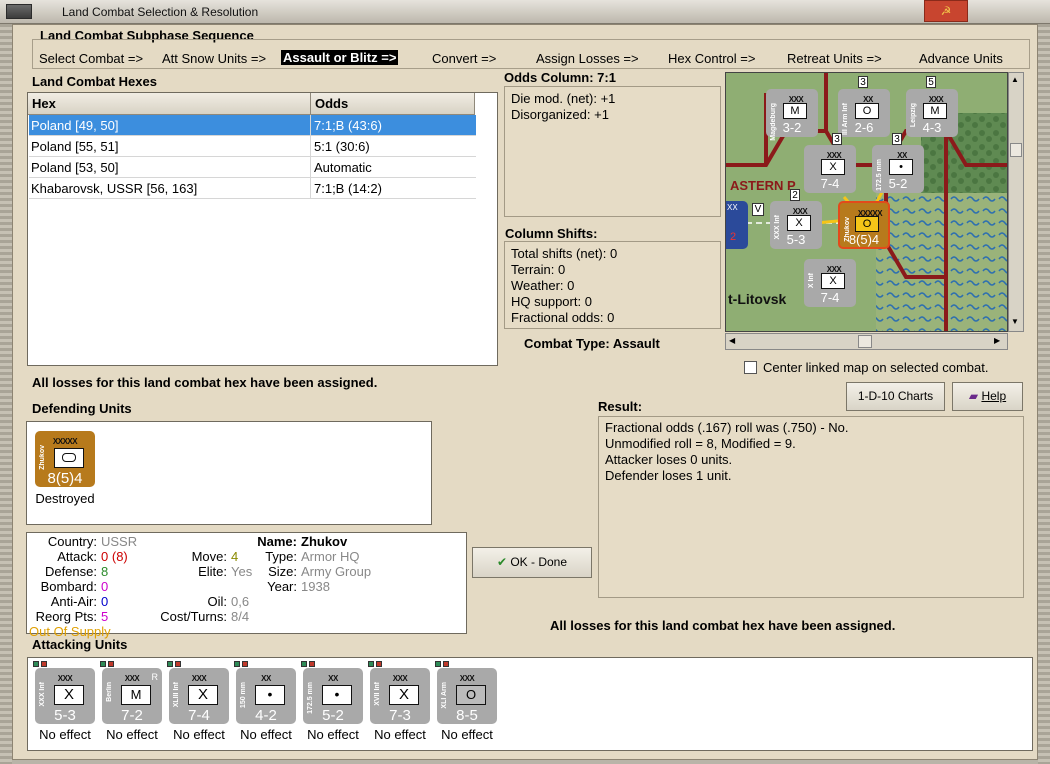  What do you see at coordinates (932, 127) in the screenshot?
I see `unit-strength: 4-3` at bounding box center [932, 127].